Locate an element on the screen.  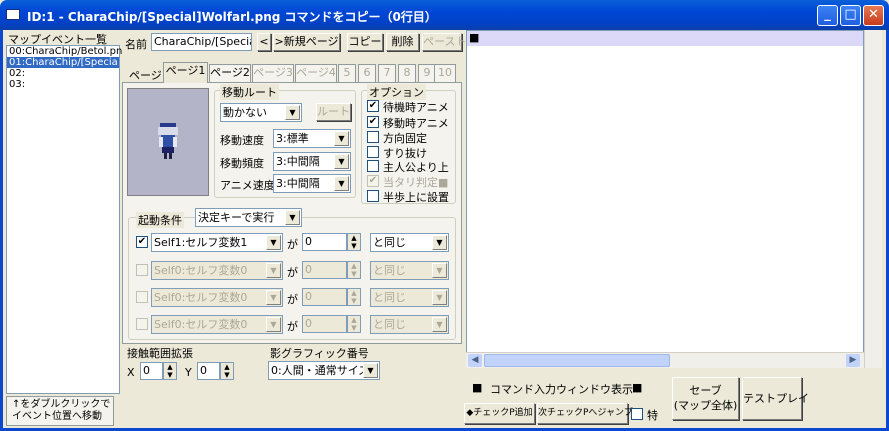
movement-title: 移動ルート is located at coordinates (249, 92).